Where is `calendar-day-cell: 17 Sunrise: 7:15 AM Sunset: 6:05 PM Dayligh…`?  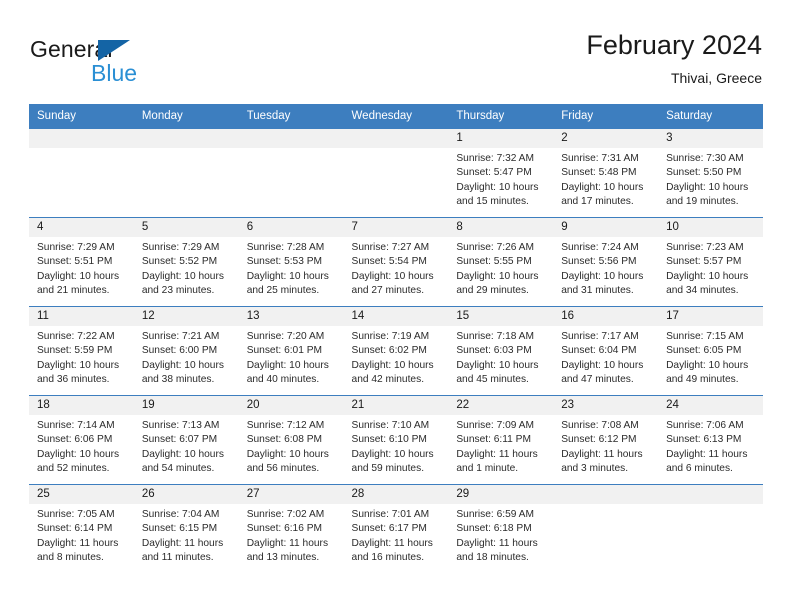
calendar-day-cell: 17 Sunrise: 7:15 AM Sunset: 6:05 PM Dayligh… is located at coordinates (710, 350).